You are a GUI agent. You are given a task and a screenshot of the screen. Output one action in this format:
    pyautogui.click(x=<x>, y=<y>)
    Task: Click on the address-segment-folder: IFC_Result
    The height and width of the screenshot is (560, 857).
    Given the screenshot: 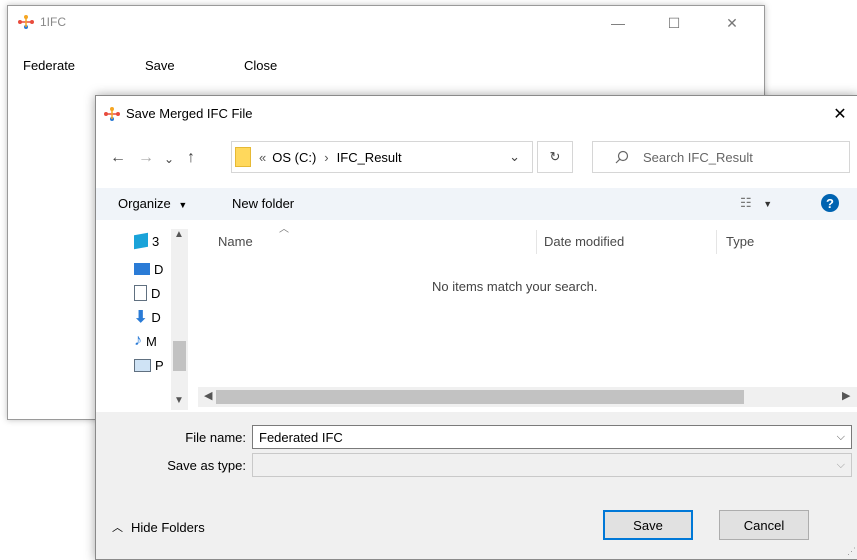 What is the action you would take?
    pyautogui.click(x=369, y=157)
    